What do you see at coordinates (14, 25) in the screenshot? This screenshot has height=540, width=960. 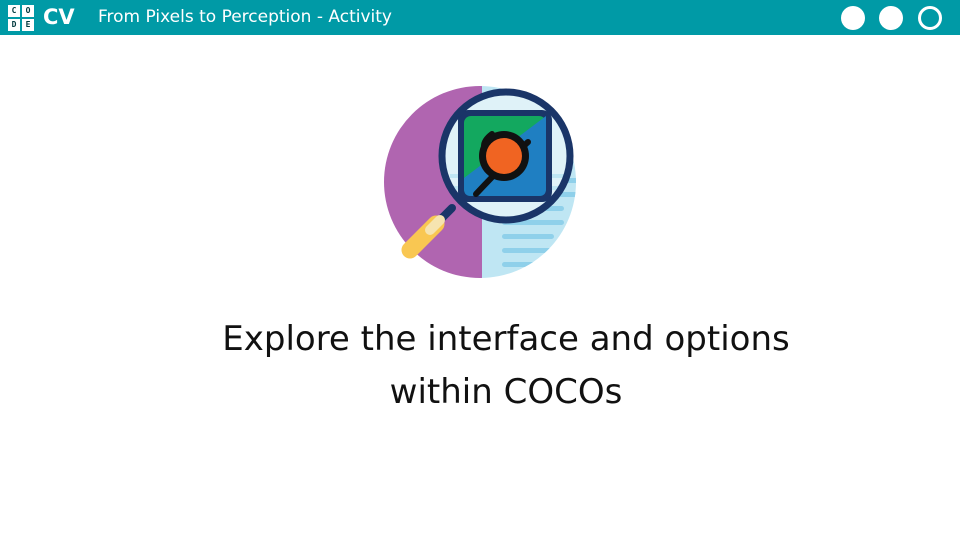 I see `logo-letter: D` at bounding box center [14, 25].